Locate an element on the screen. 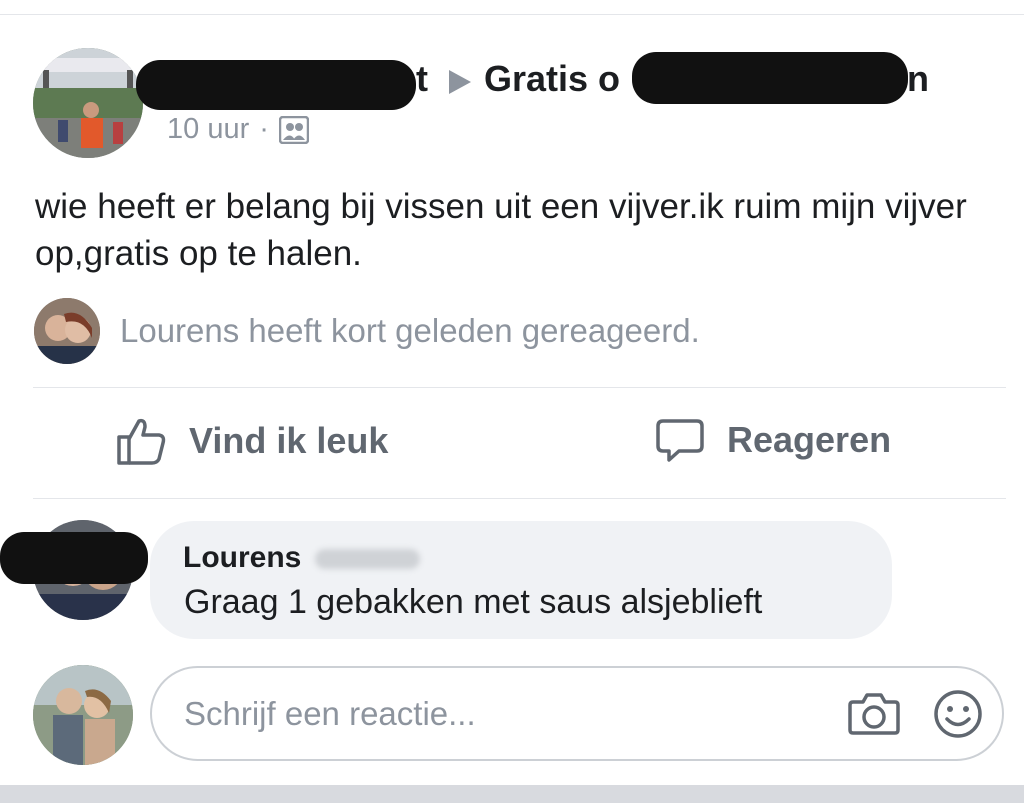 This screenshot has height=803, width=1024. bottom-separator-bar is located at coordinates (512, 794).